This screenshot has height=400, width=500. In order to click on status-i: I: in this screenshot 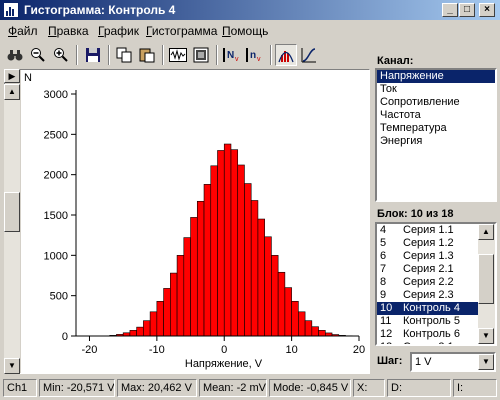, I will do `click(475, 388)`.